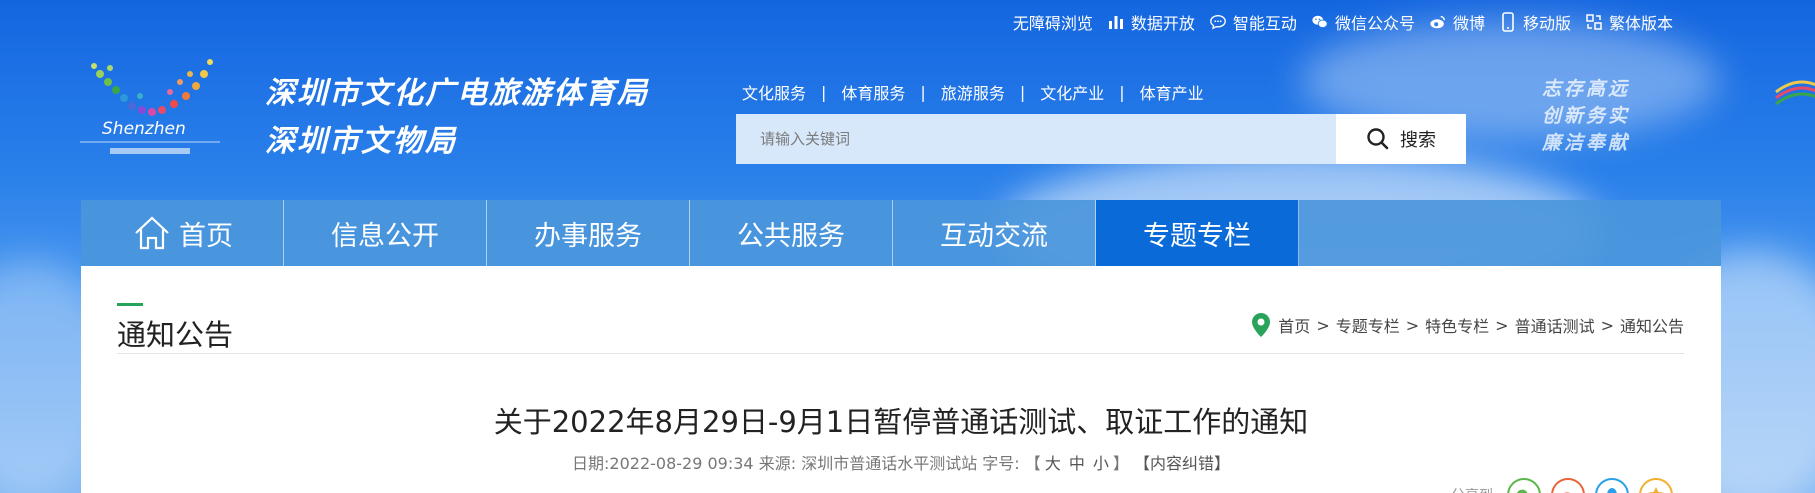  I want to click on share-wechat-button, so click(1524, 485).